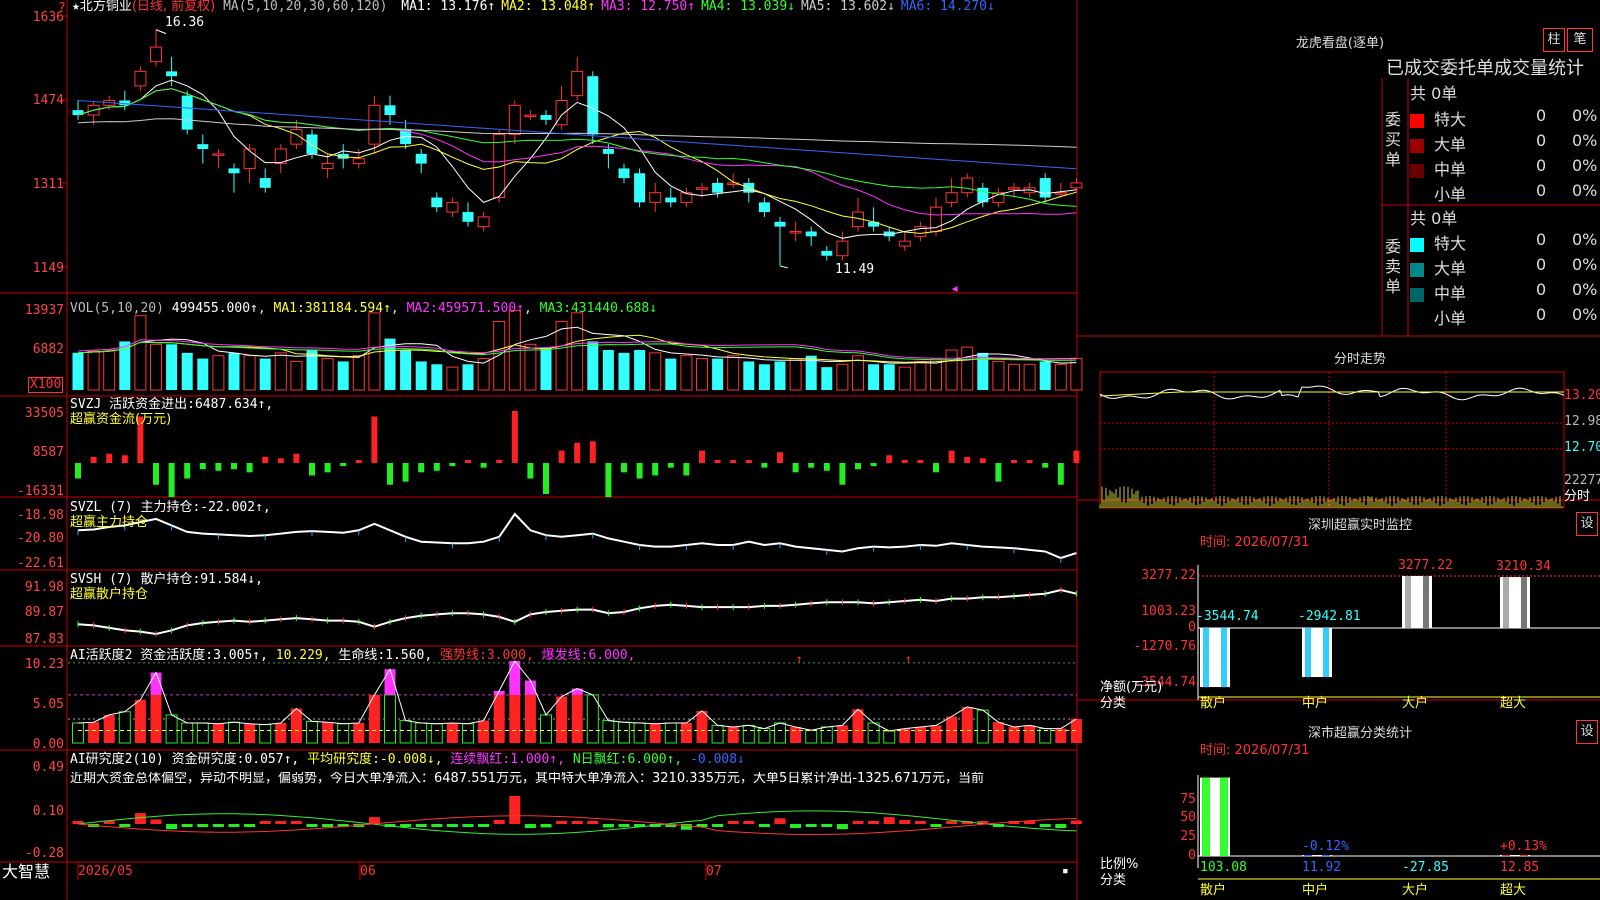  I want to click on classify-xlabel: 分类, so click(1113, 880).